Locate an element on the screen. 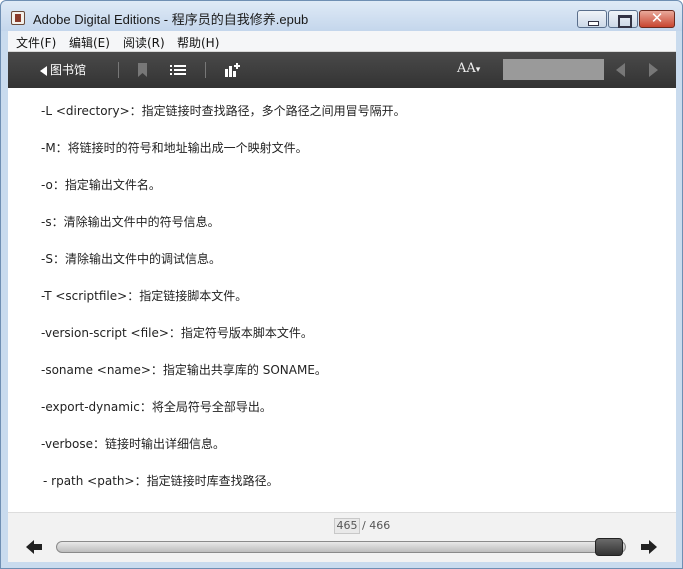 The image size is (683, 569). text-line: -L <directory>：指定链接时查找路径，多个路径之间用冒号隔开。 is located at coordinates (223, 111).